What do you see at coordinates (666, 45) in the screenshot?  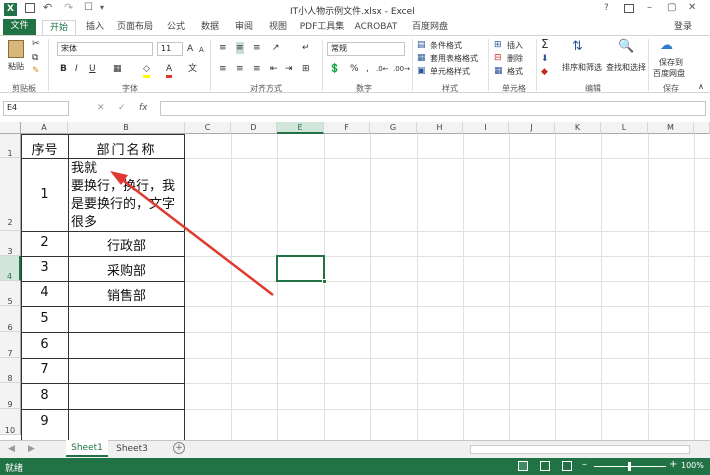 I see `baidu-cloud-icon: ☁` at bounding box center [666, 45].